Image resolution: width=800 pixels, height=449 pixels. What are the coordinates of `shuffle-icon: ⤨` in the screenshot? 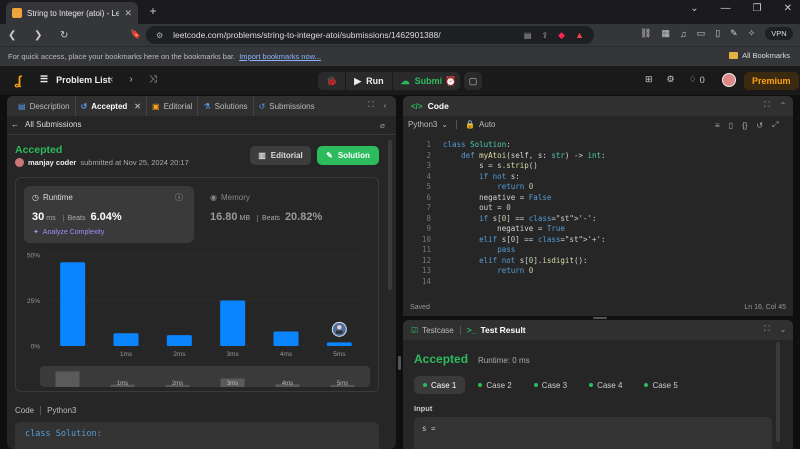 It's located at (153, 79).